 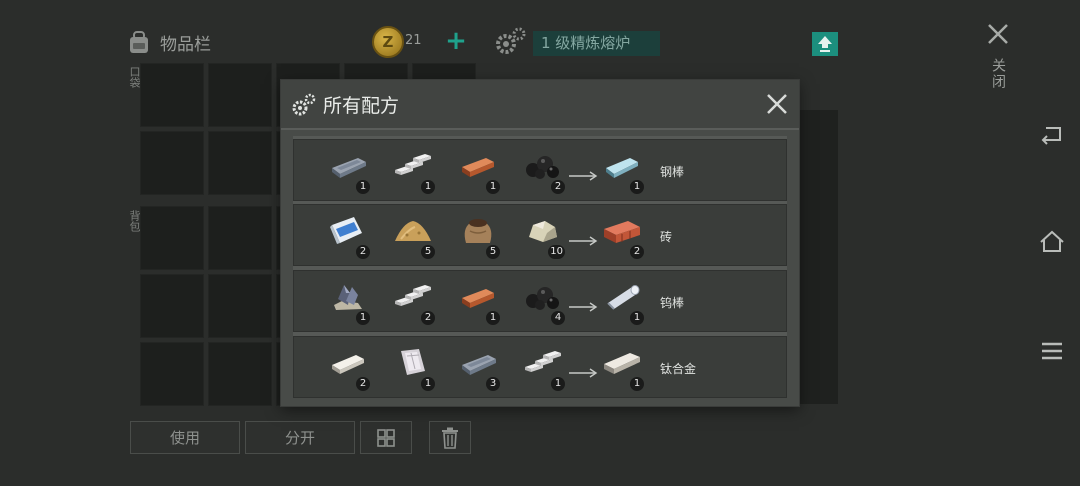 I want to click on recipe-row: 1 1 1 2 1 钢棒, so click(x=540, y=170).